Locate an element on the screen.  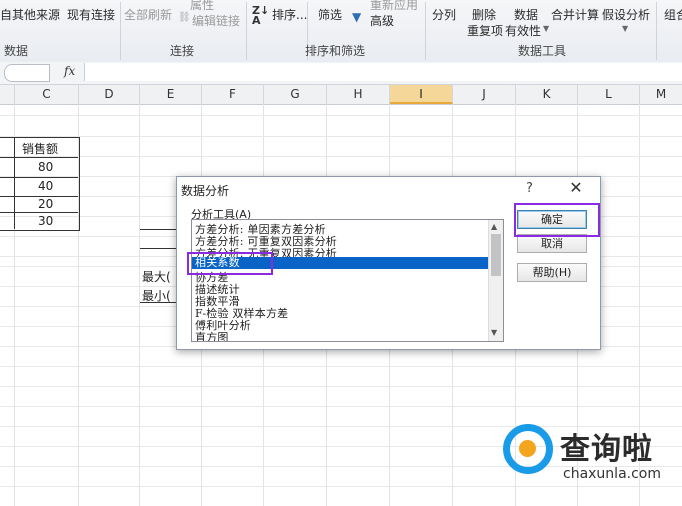
watermark-logo-dot is located at coordinates (527, 448).